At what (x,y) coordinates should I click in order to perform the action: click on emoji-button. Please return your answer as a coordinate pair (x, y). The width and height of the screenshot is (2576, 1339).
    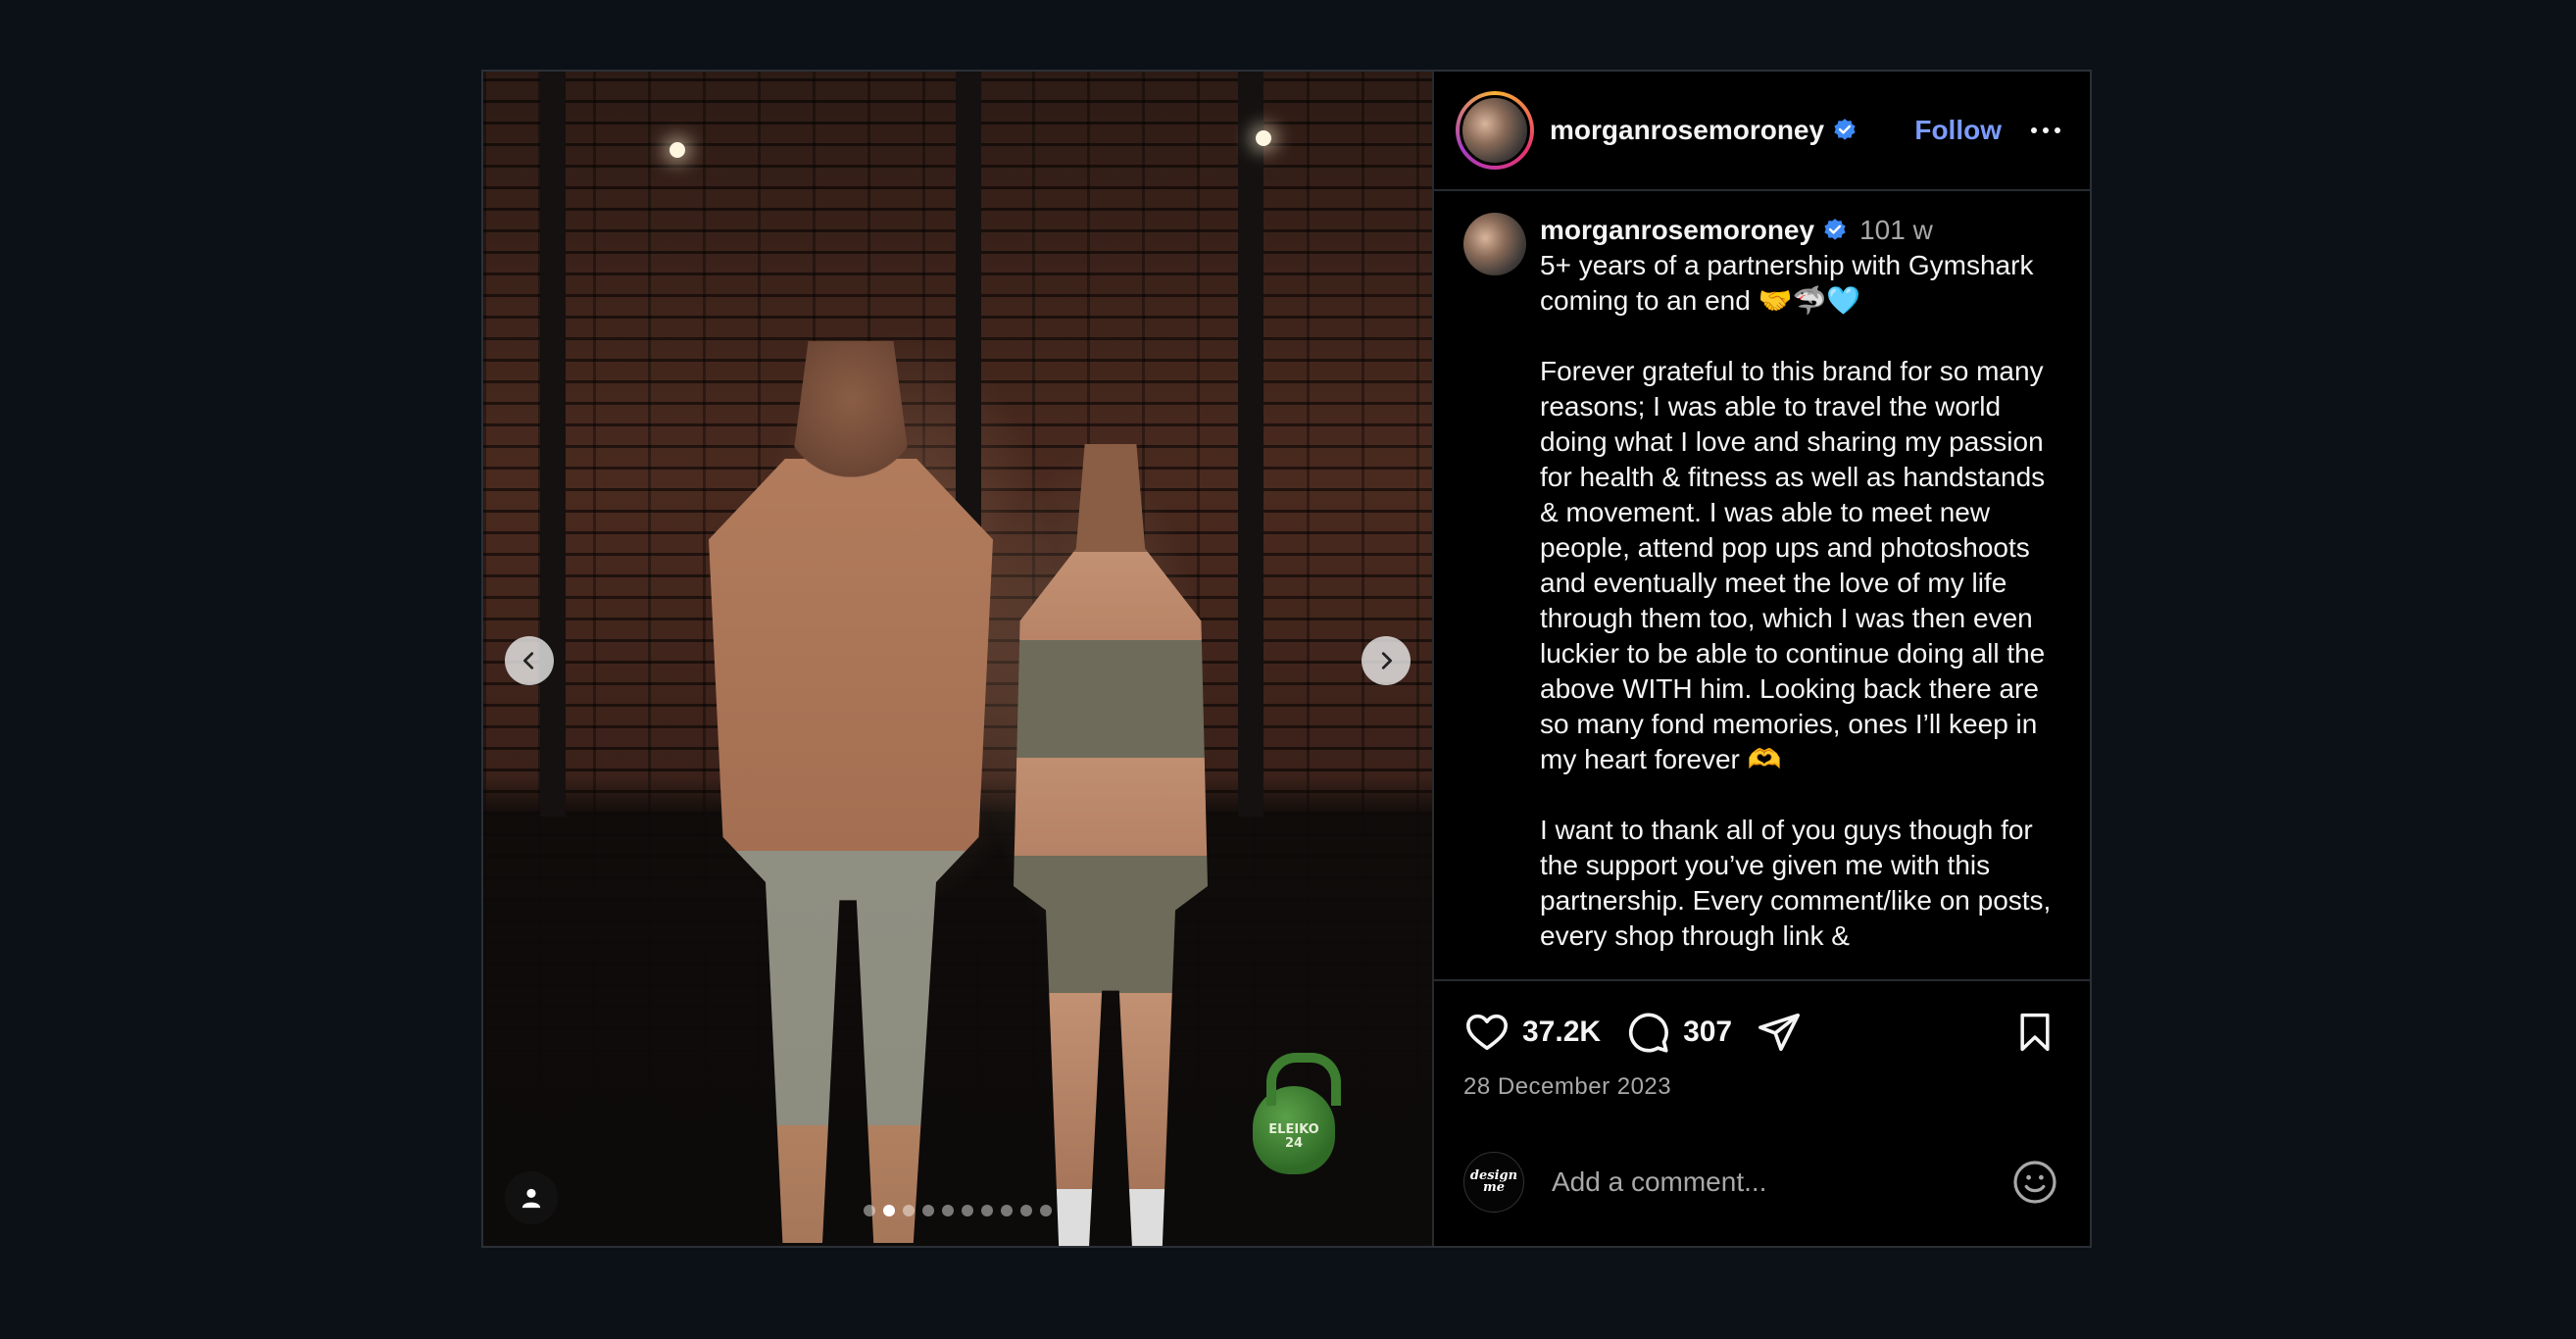
    Looking at the image, I should click on (2034, 1182).